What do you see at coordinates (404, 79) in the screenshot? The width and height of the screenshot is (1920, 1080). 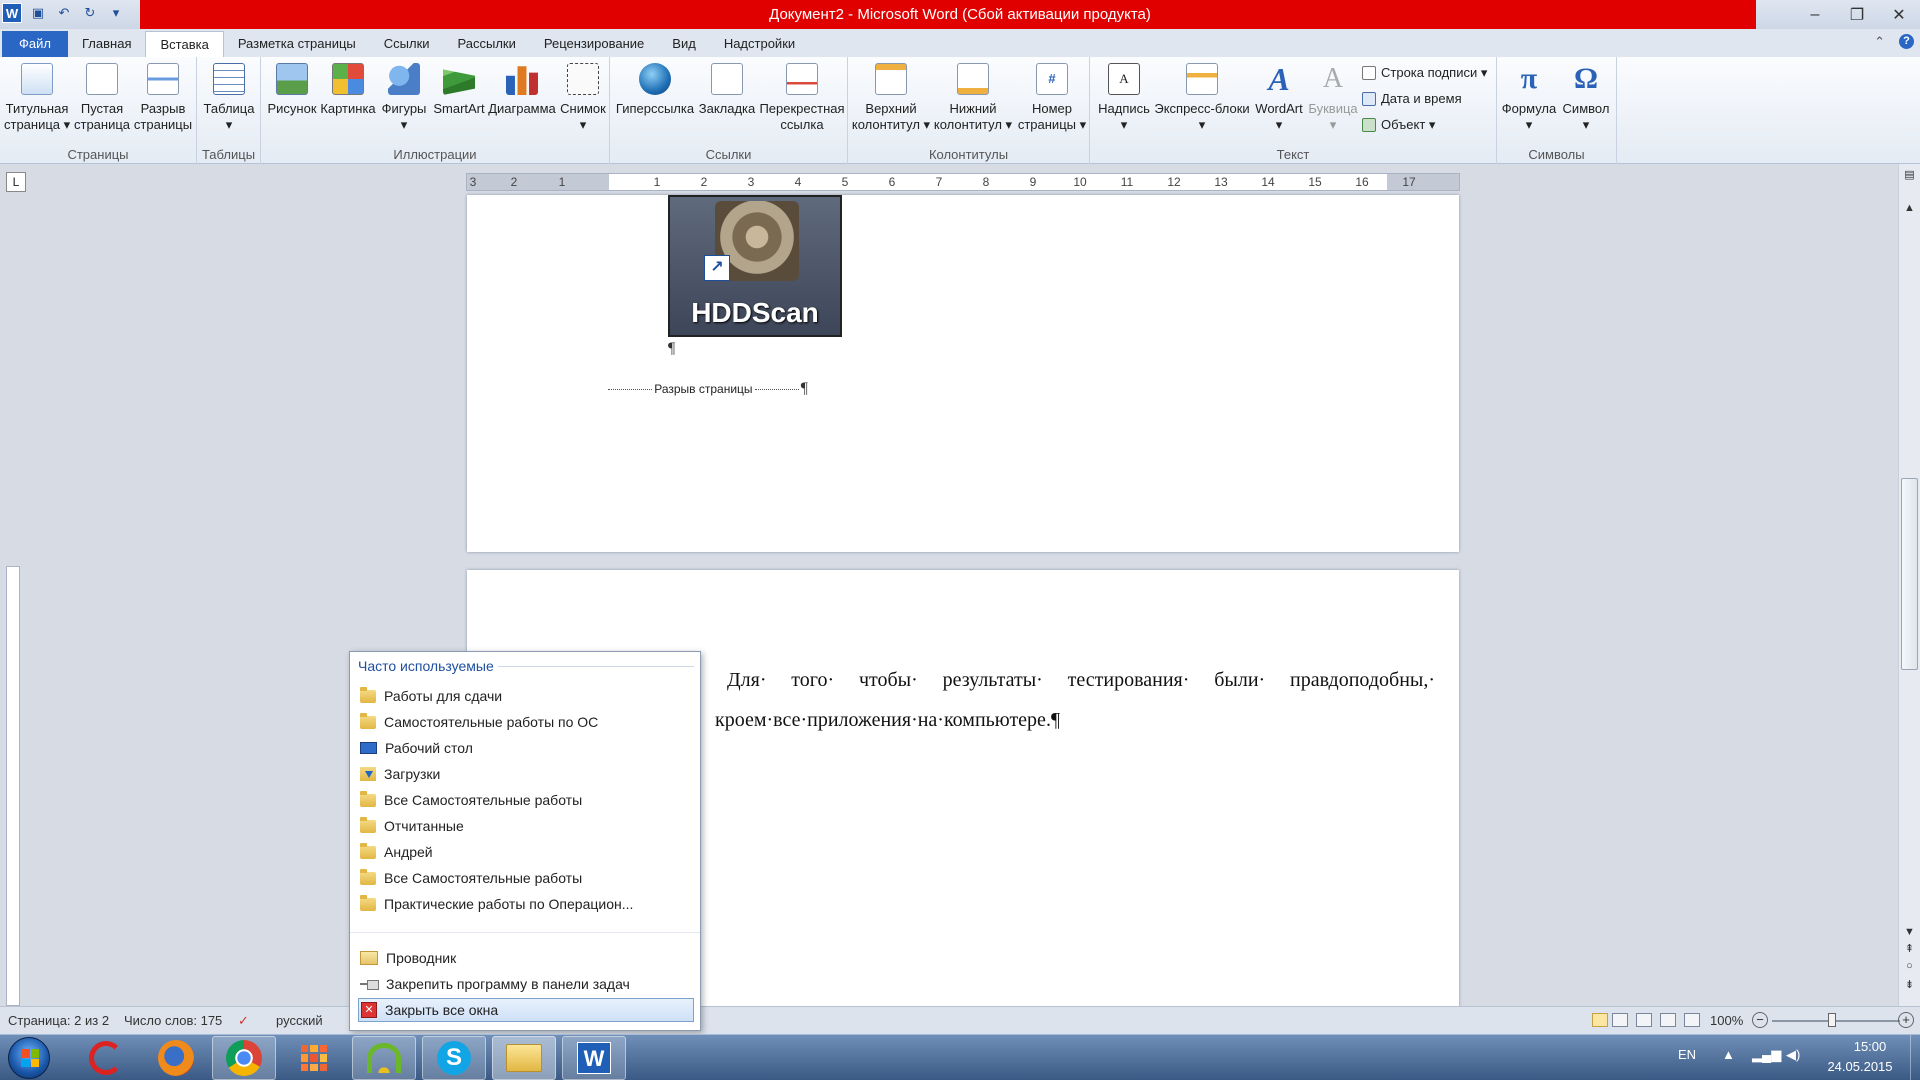 I see `shapes-icon` at bounding box center [404, 79].